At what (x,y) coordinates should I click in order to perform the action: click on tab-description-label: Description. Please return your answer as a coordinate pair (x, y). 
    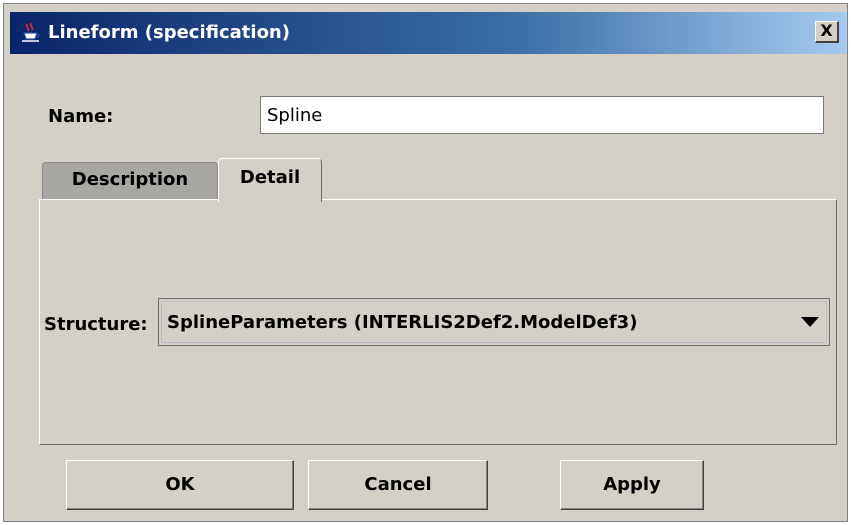
    Looking at the image, I should click on (130, 179).